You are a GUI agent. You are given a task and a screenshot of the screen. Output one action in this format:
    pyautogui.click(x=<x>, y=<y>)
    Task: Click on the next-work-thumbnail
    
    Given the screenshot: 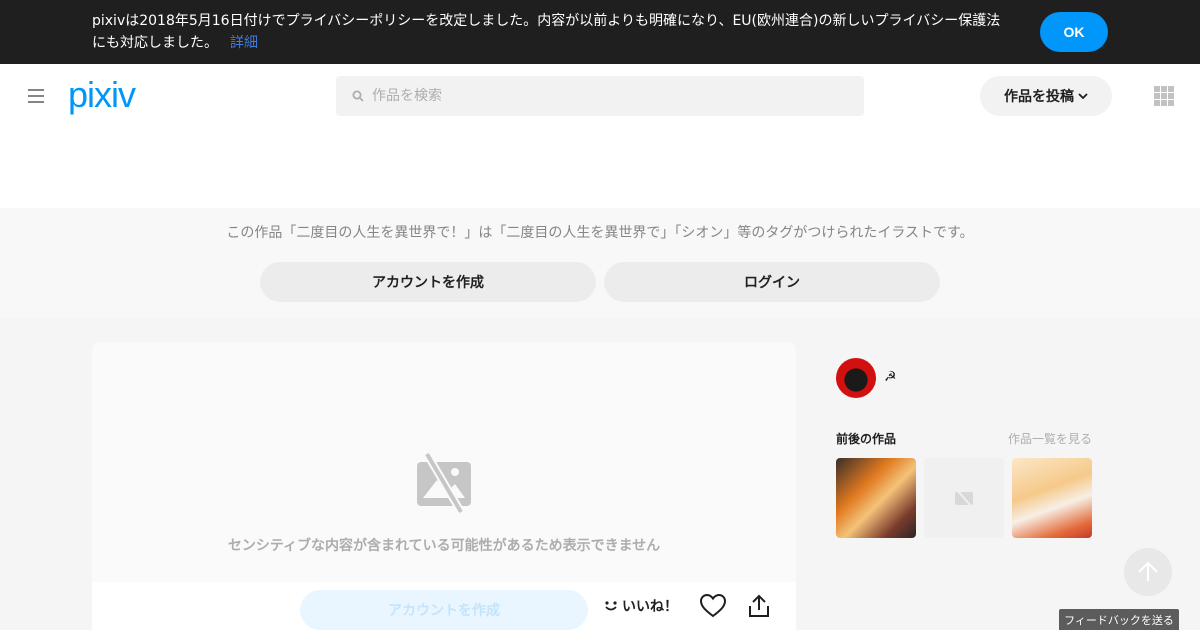 What is the action you would take?
    pyautogui.click(x=1052, y=498)
    